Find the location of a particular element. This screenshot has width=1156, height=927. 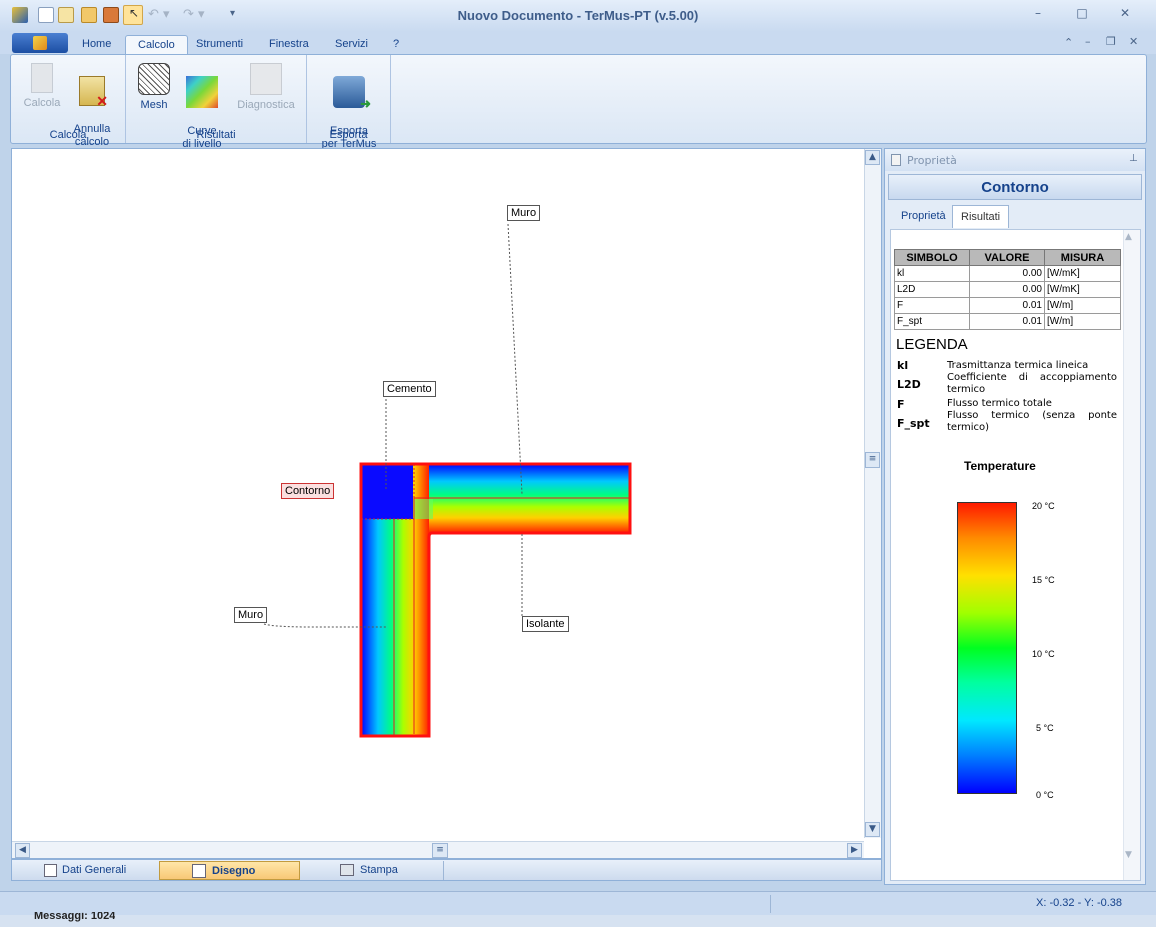

scroll-thumb-horizontal: ≡ is located at coordinates (440, 850).